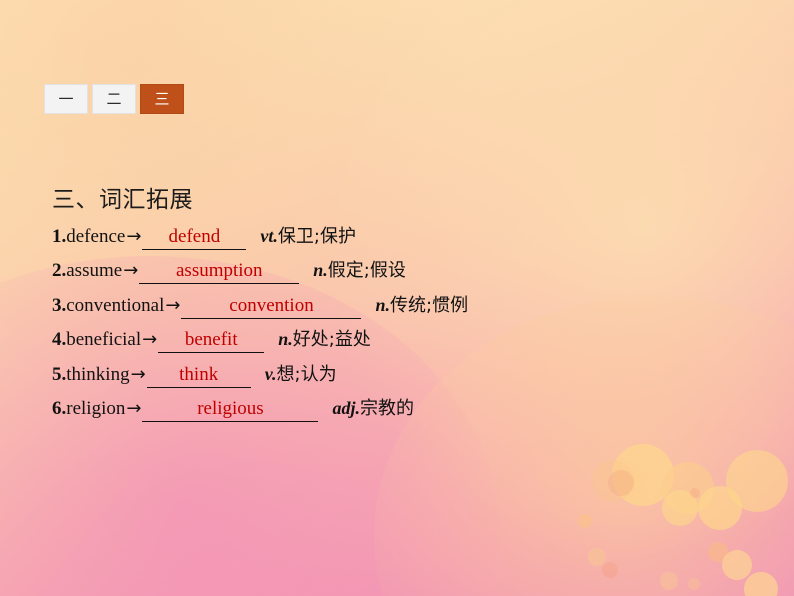 The height and width of the screenshot is (596, 794). Describe the element at coordinates (98, 374) in the screenshot. I see `item-word: thinking` at that location.